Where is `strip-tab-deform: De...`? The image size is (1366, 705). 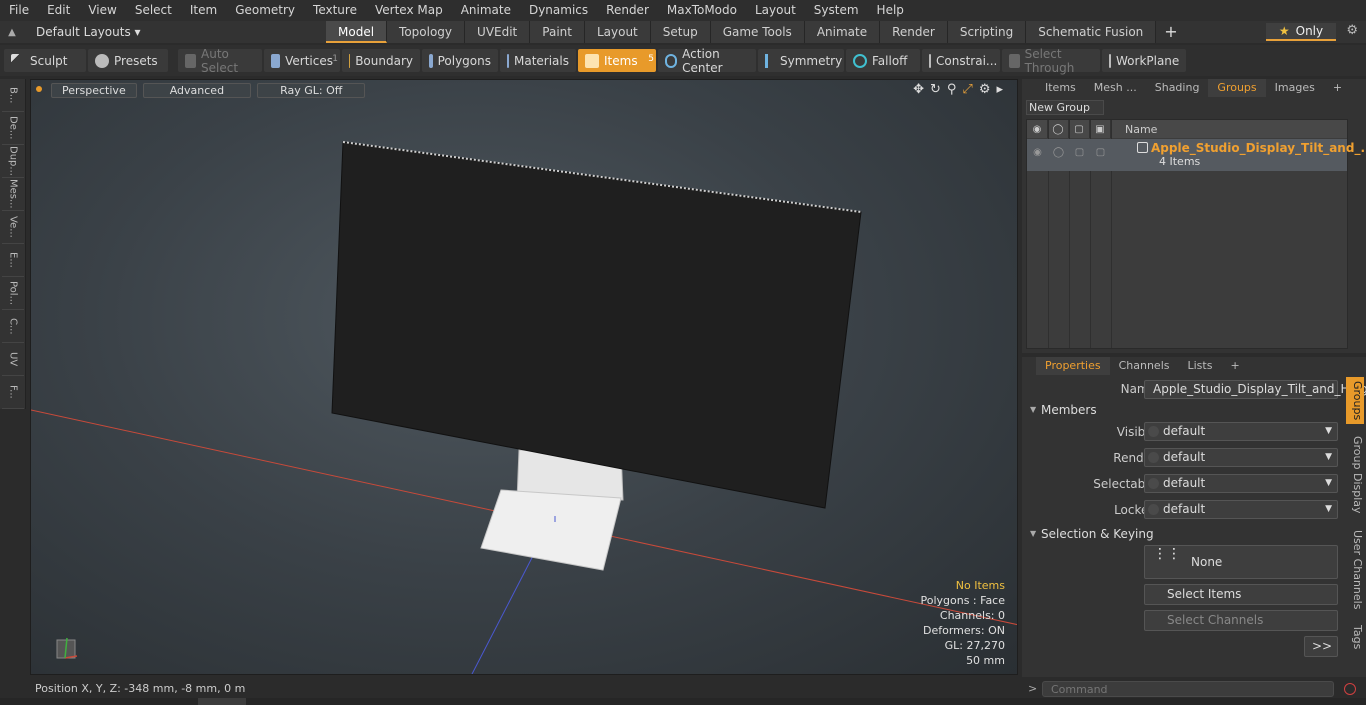
strip-tab-deform: De... is located at coordinates (13, 128).